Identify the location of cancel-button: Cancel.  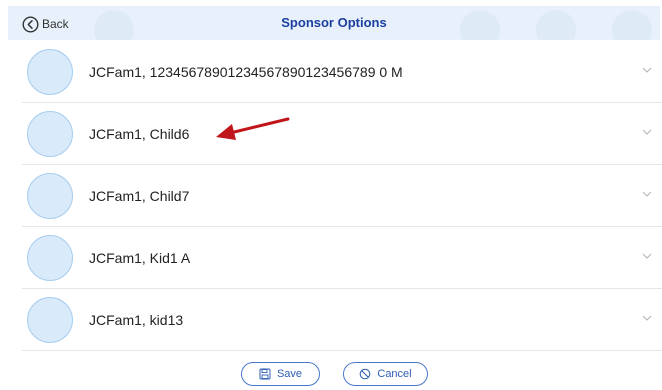
(385, 374).